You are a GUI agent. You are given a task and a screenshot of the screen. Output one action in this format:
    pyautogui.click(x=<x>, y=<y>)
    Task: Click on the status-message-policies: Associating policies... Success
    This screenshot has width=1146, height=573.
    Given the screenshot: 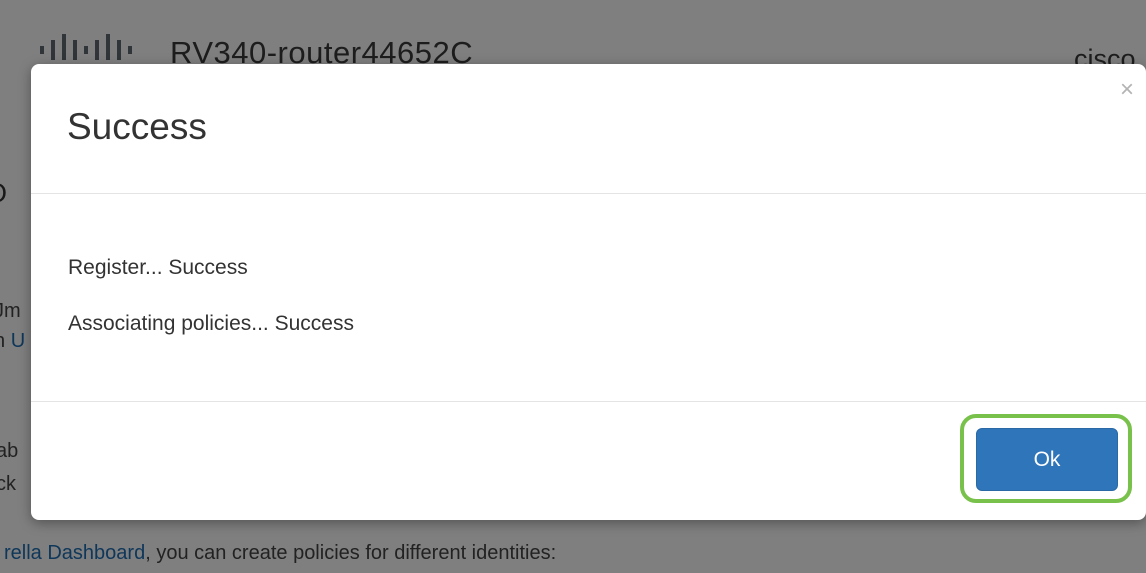 What is the action you would take?
    pyautogui.click(x=211, y=323)
    